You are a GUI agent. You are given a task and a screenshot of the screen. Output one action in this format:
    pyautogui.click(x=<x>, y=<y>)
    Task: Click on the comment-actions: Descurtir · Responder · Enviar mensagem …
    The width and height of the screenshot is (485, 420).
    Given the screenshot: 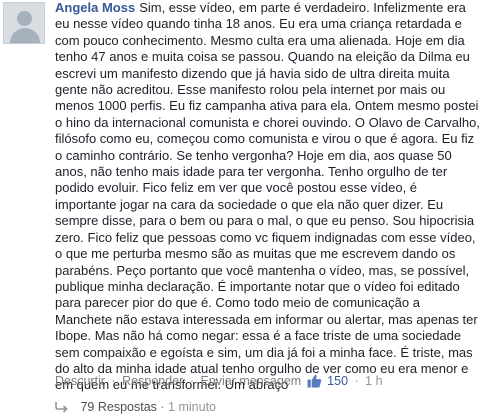 What is the action you would take?
    pyautogui.click(x=270, y=381)
    